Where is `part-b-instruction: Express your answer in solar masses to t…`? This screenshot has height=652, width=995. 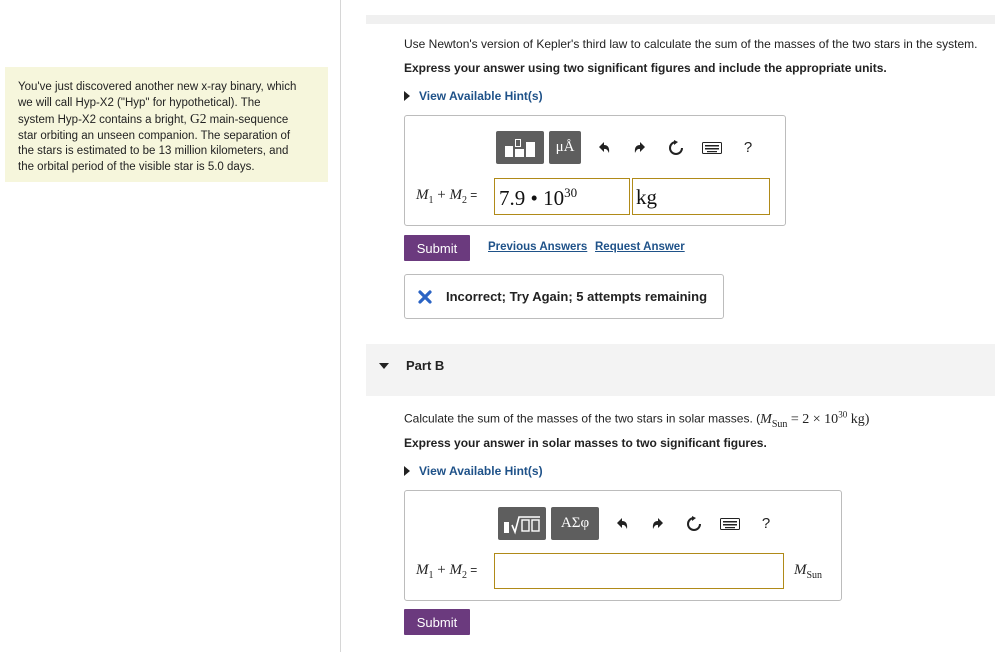
part-b-instruction: Express your answer in solar masses to t… is located at coordinates (585, 443).